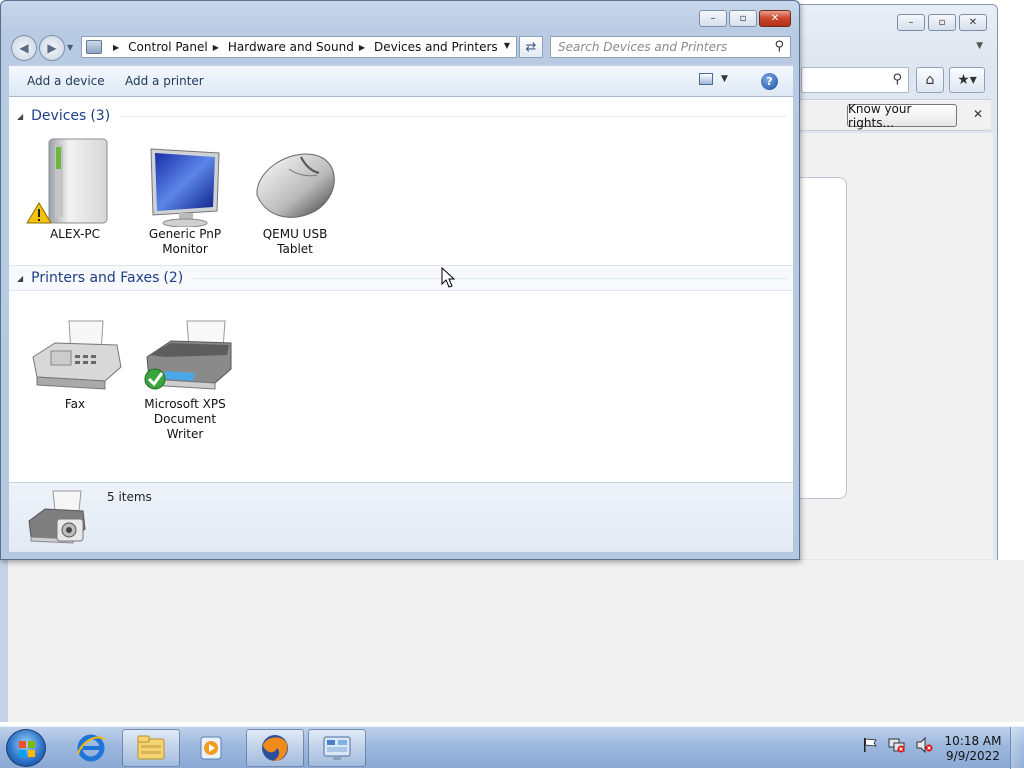  I want to click on device-item-qemu-usb-tablet: QEMU USB Tablet, so click(295, 196).